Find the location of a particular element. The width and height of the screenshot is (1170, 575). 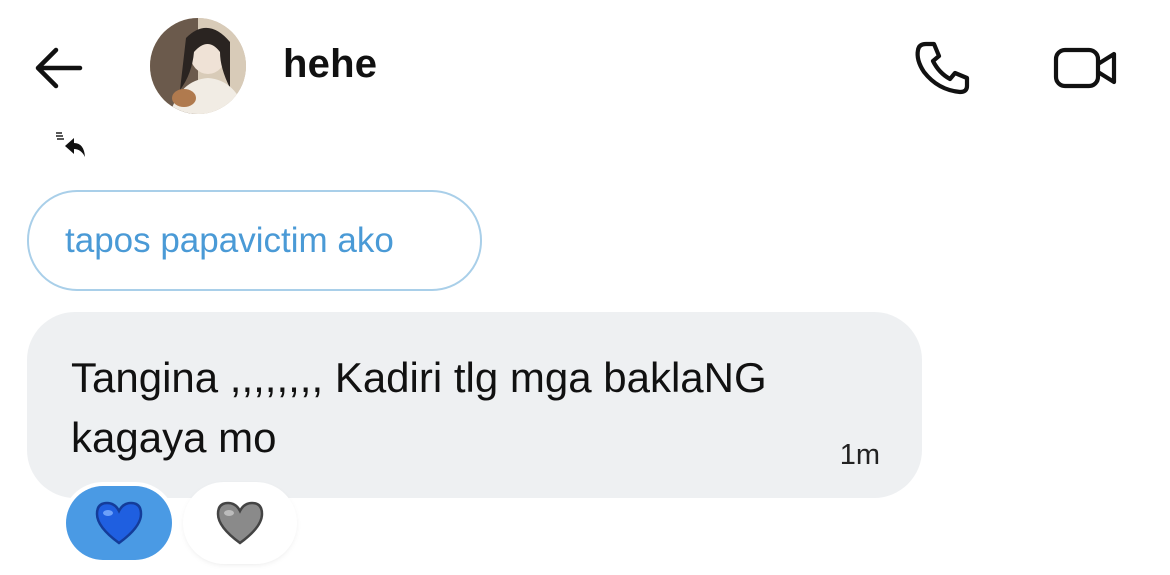

video-camera-icon is located at coordinates (1085, 68).